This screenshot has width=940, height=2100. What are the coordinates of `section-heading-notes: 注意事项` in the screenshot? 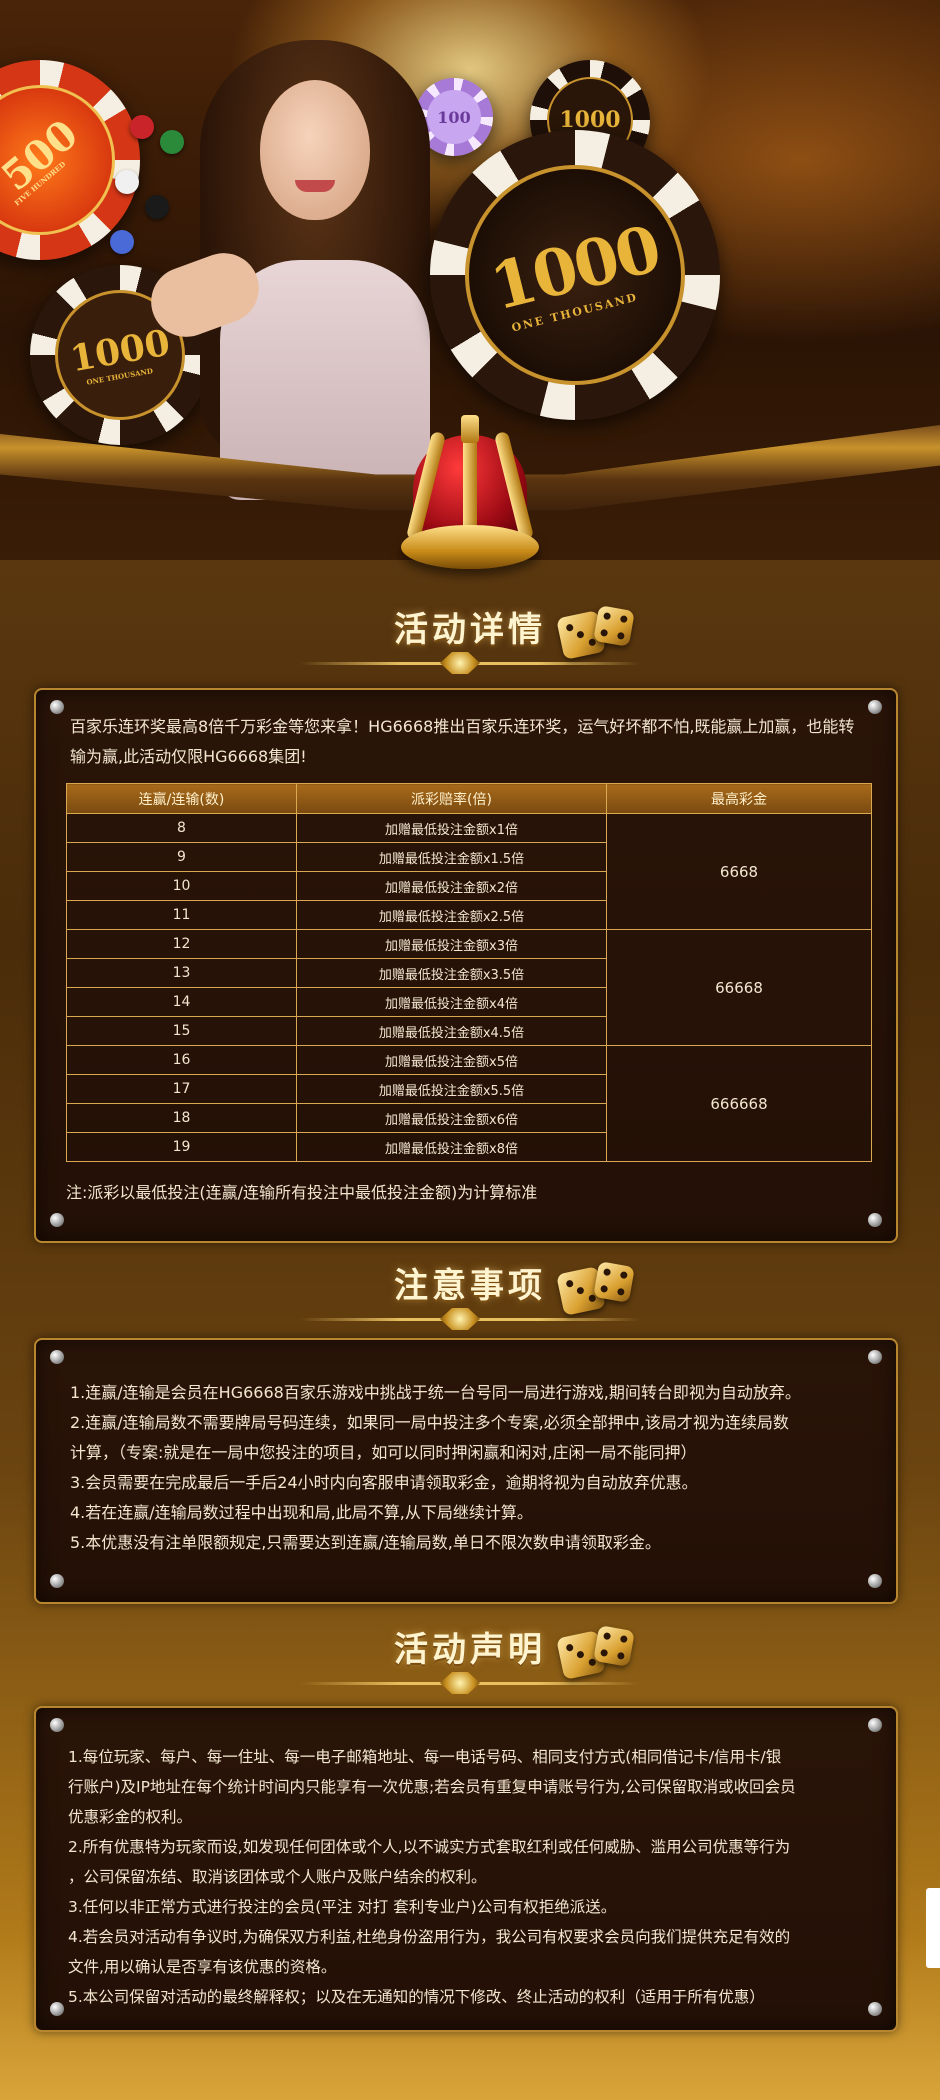 It's located at (470, 1298).